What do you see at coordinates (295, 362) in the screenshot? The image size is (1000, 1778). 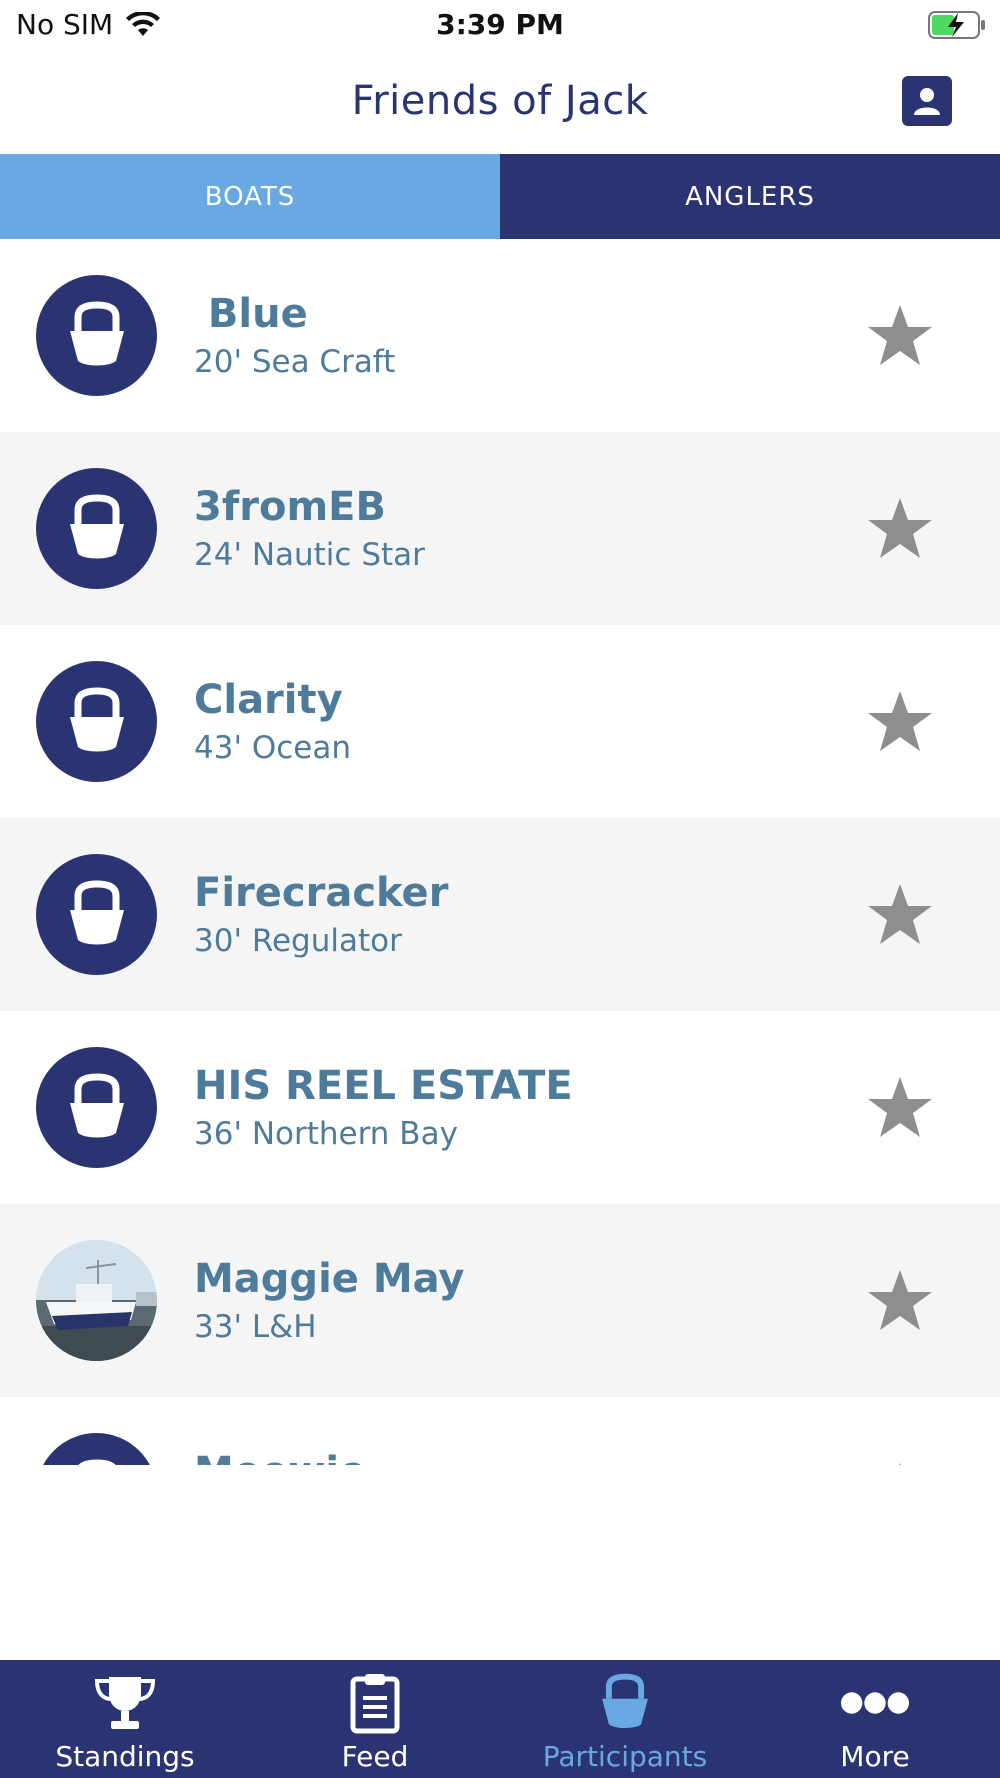 I see `boat-description: 20' Sea Craft` at bounding box center [295, 362].